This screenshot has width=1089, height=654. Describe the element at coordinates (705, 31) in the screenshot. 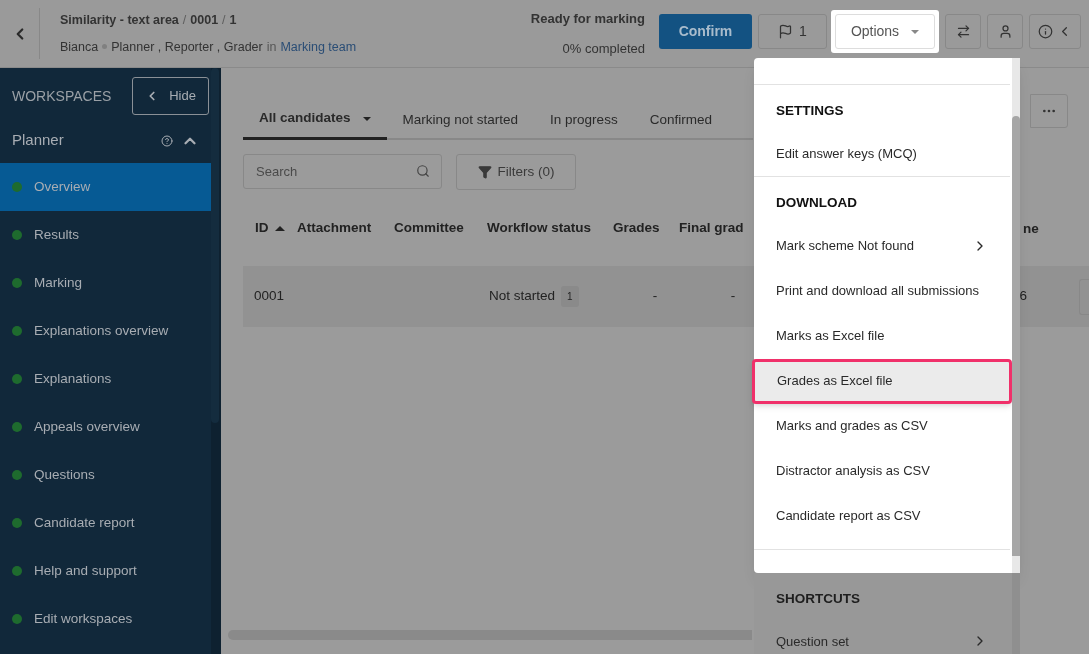

I see `confirm-button: Confirm` at that location.